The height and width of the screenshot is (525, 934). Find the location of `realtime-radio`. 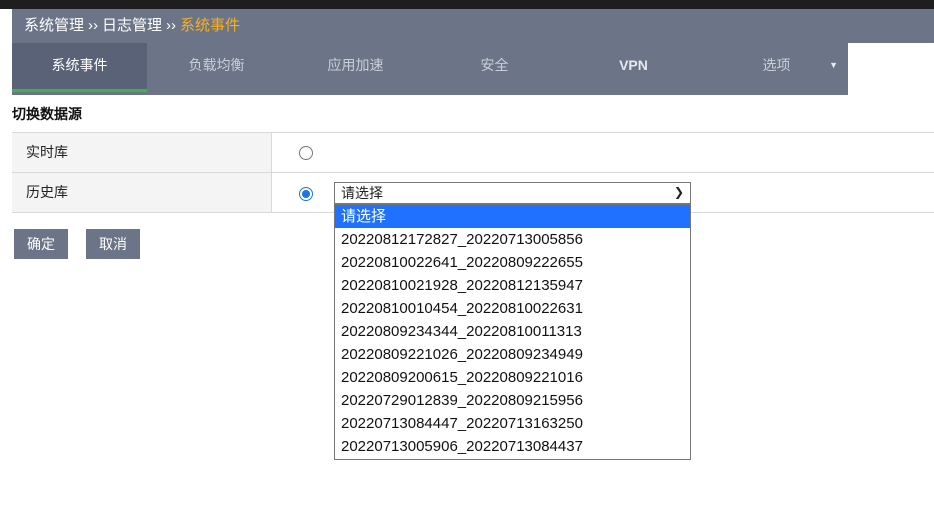

realtime-radio is located at coordinates (306, 153).